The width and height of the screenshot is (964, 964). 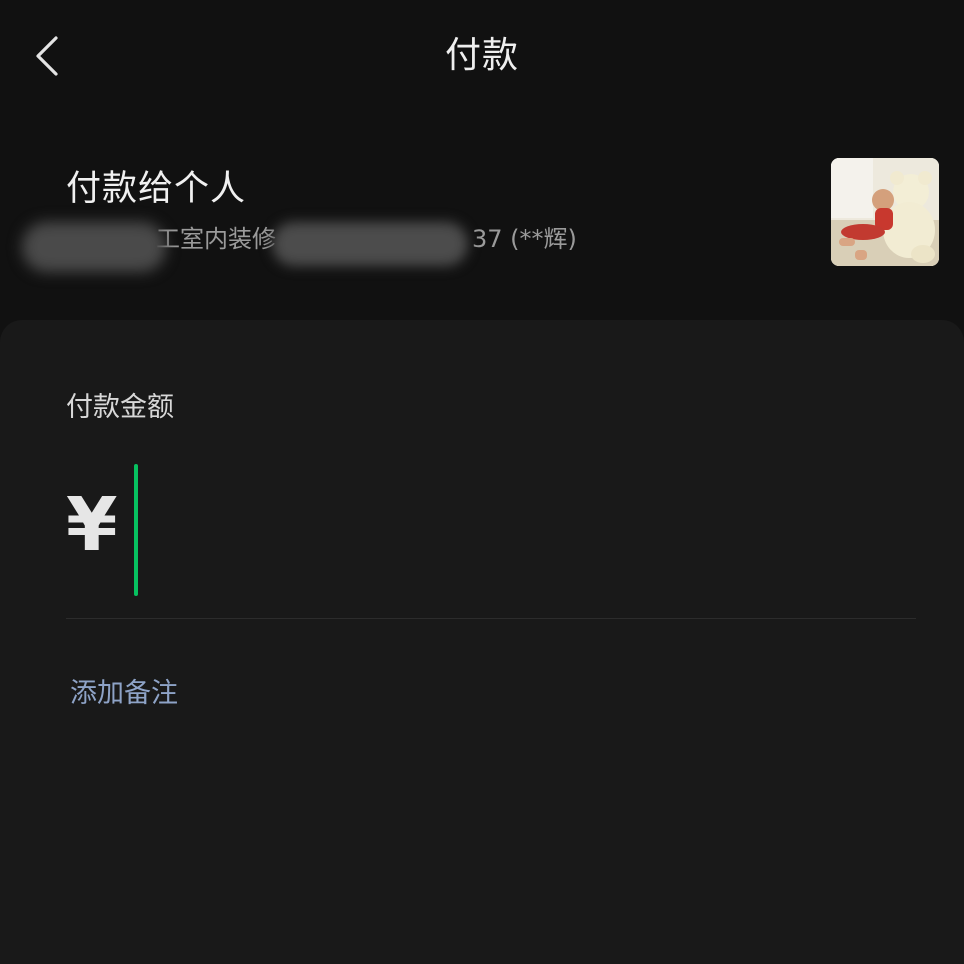 What do you see at coordinates (370, 244) in the screenshot?
I see `redaction-blur-middle` at bounding box center [370, 244].